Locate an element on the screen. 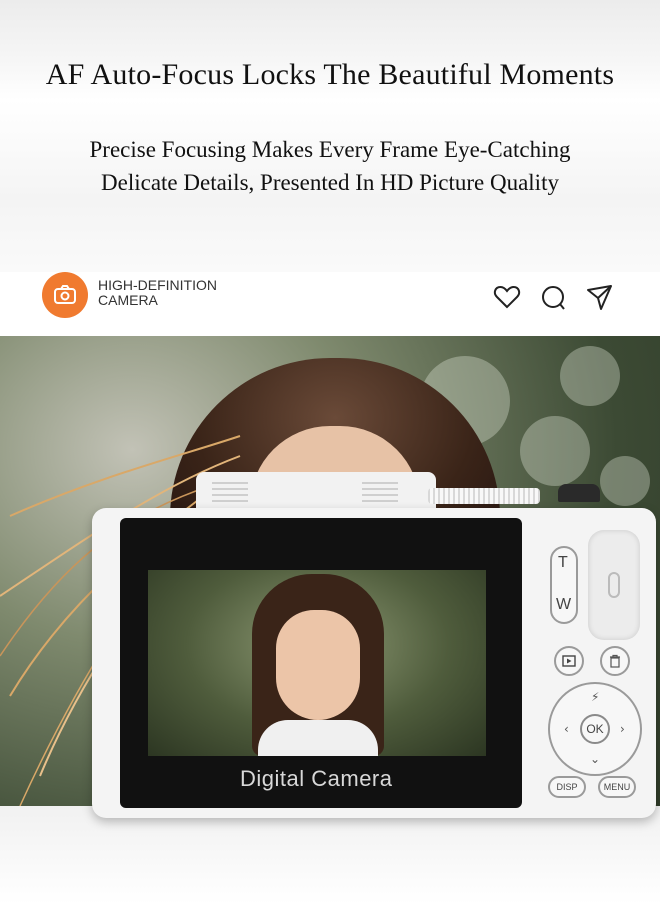  playback-button is located at coordinates (569, 661).